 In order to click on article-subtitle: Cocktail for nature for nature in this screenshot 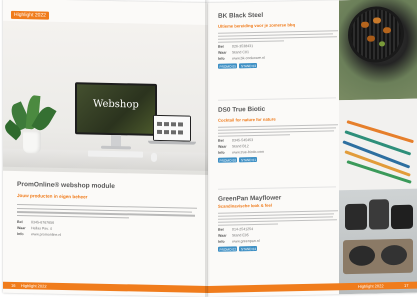, I will do `click(247, 119)`.